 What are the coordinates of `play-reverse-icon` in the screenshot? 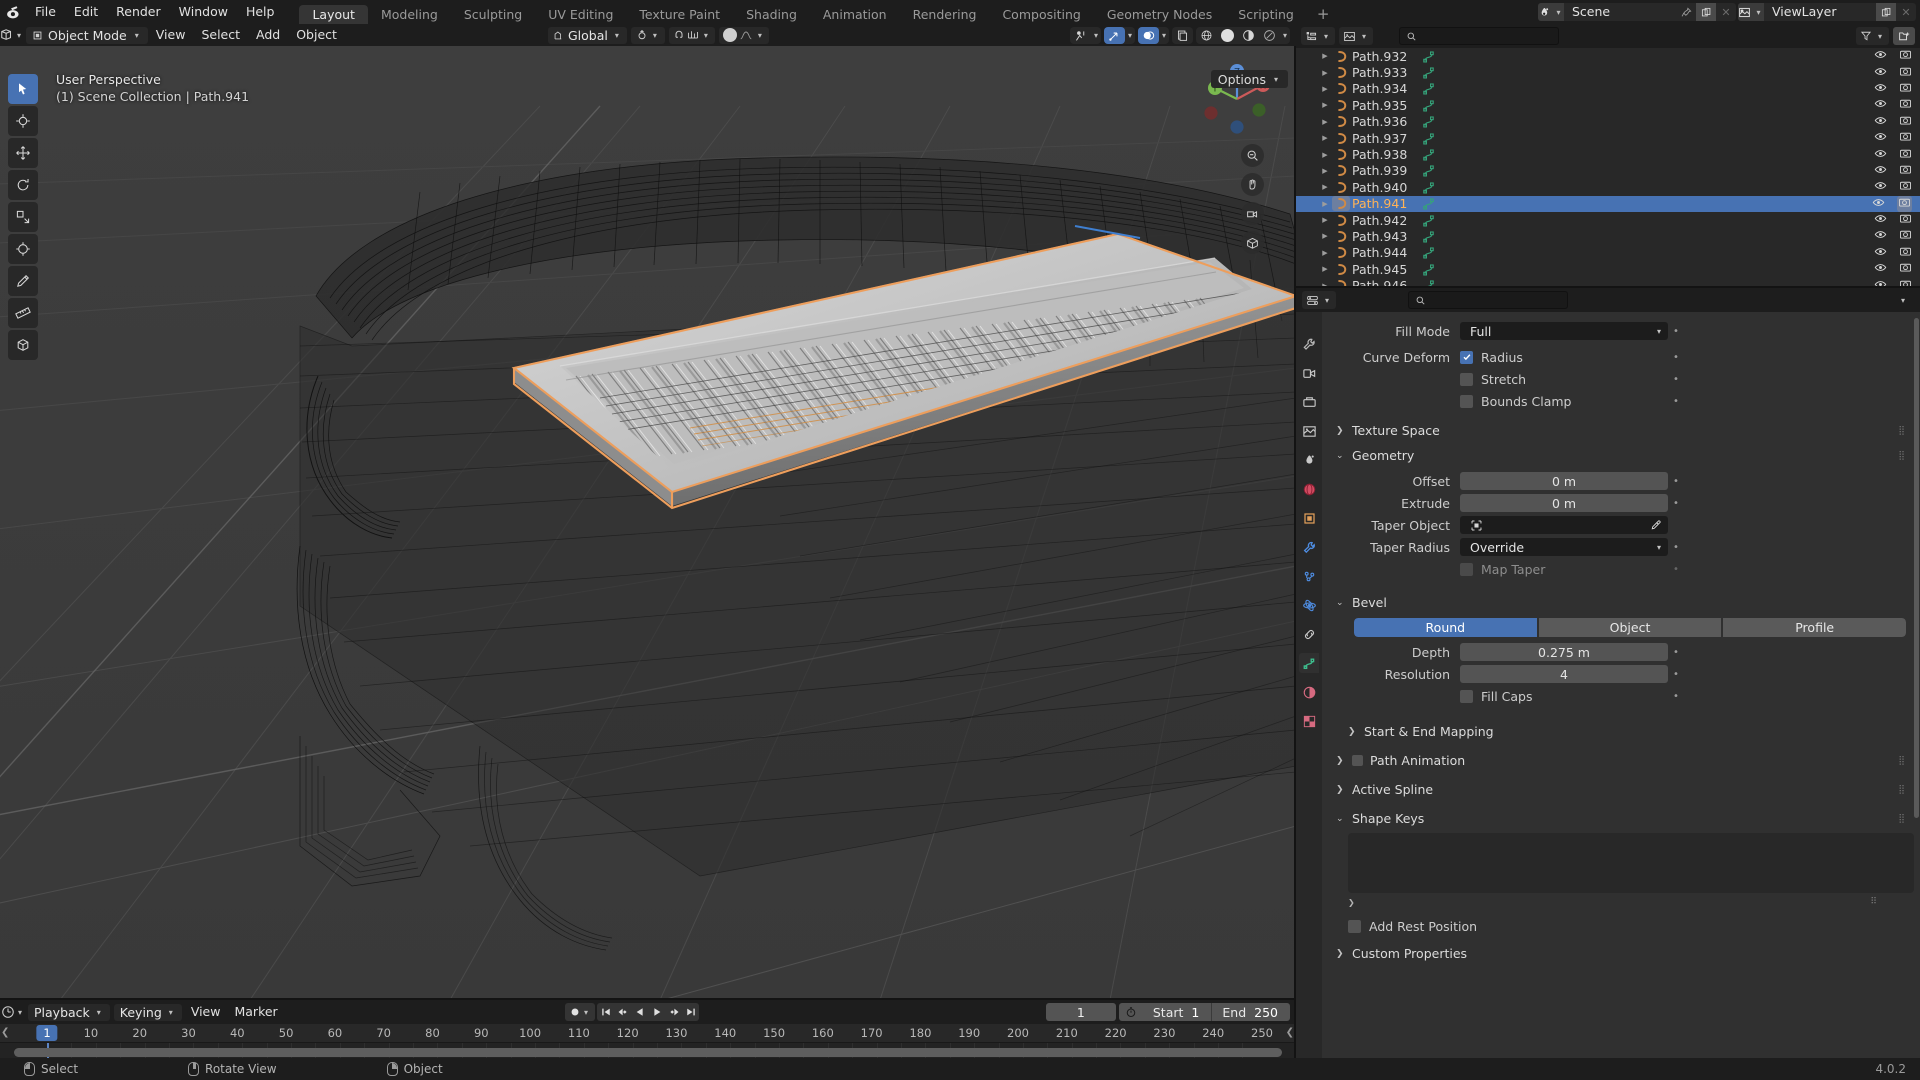 It's located at (639, 1012).